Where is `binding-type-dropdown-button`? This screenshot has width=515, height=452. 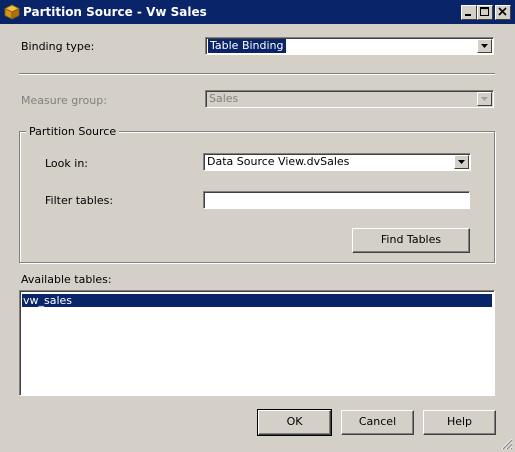
binding-type-dropdown-button is located at coordinates (484, 46).